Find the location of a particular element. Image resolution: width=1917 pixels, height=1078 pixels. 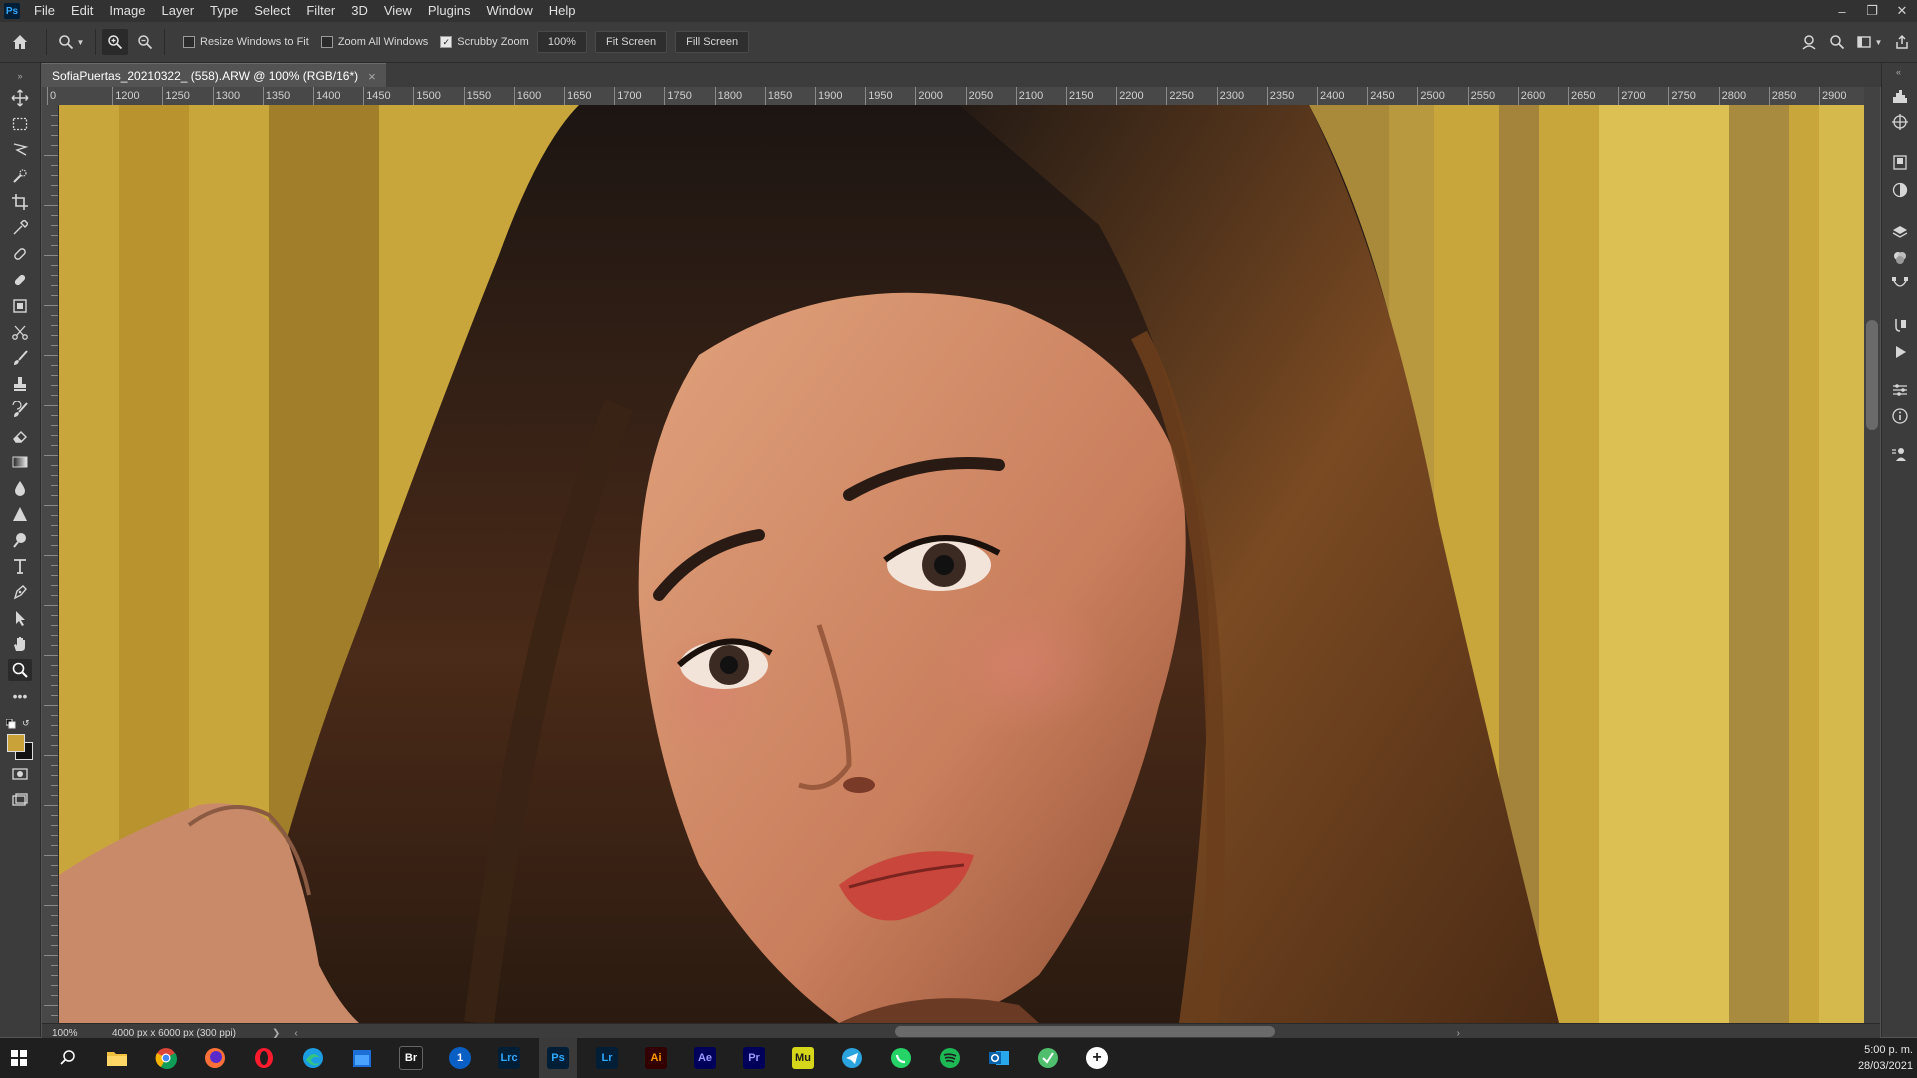

brush-tool is located at coordinates (20, 358).